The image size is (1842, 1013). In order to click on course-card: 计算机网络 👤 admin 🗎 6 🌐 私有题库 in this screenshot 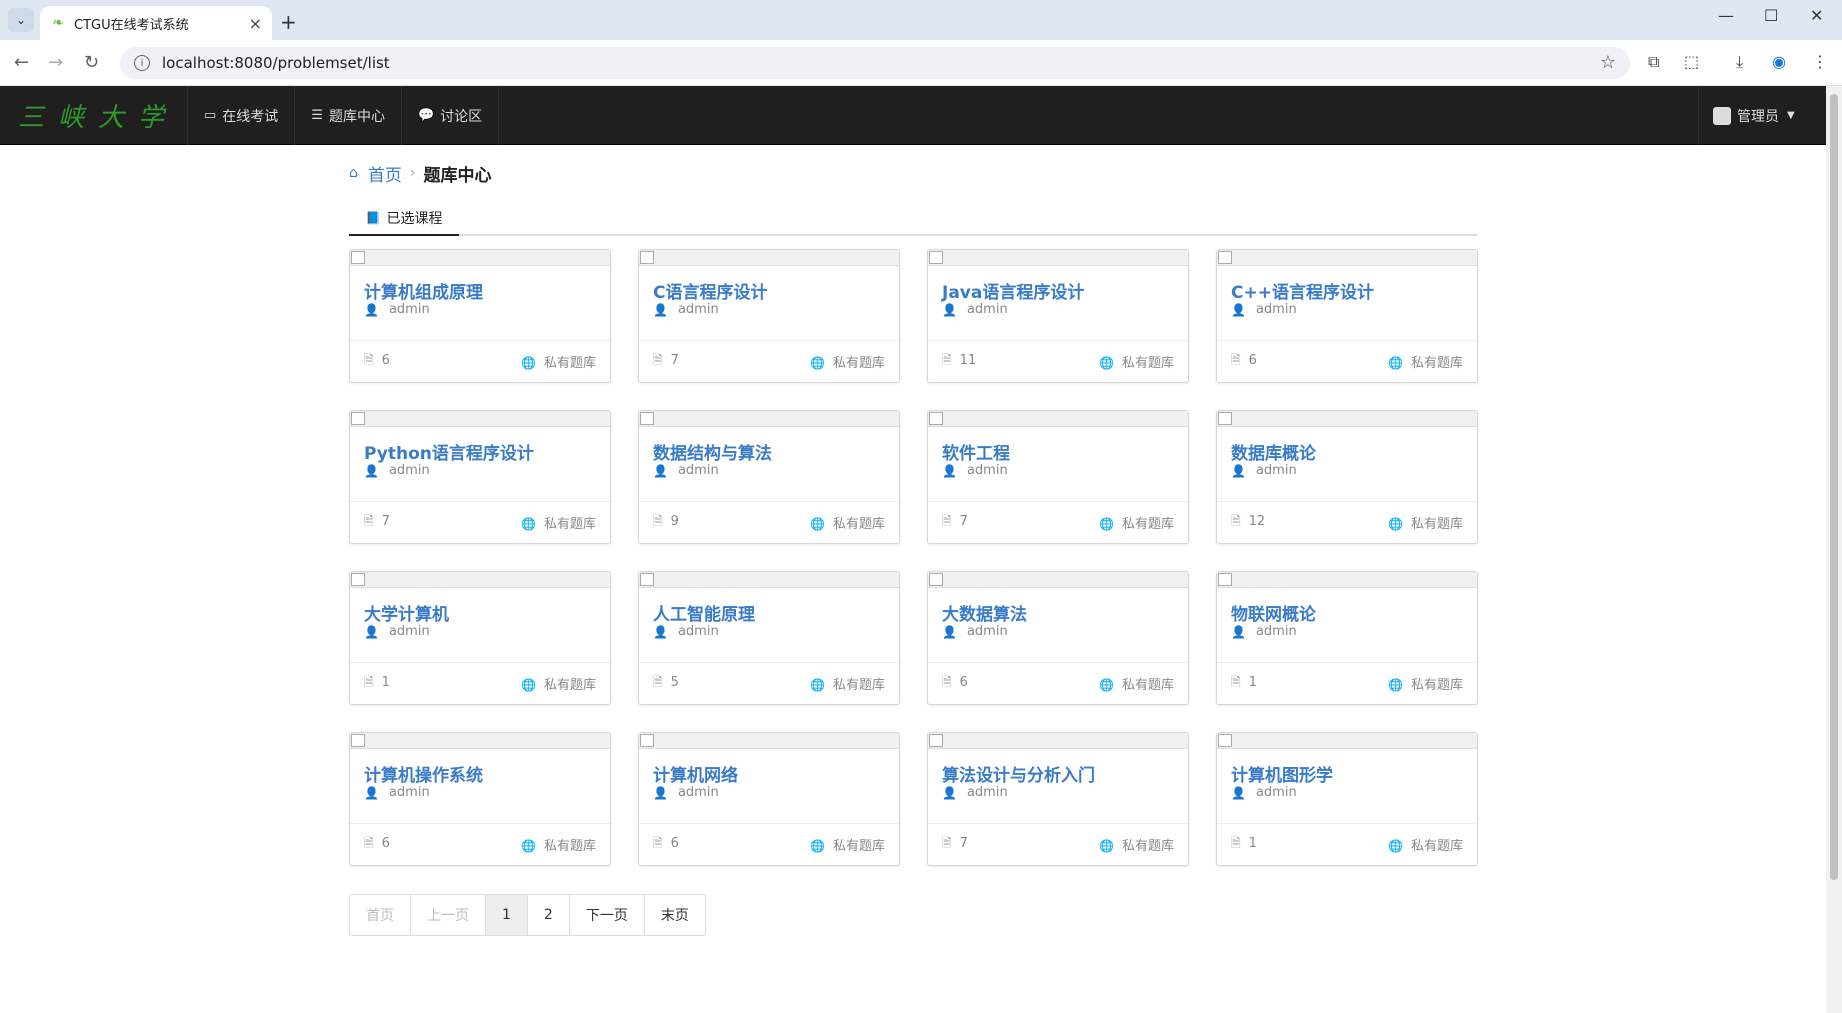, I will do `click(769, 799)`.